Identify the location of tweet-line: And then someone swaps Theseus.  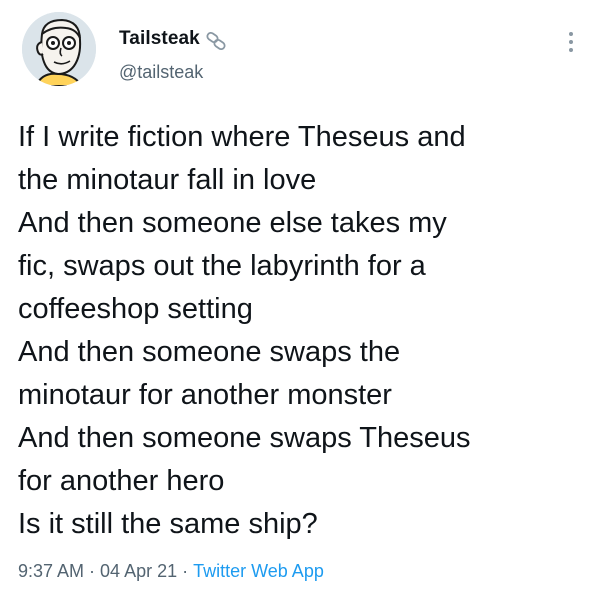
(244, 438).